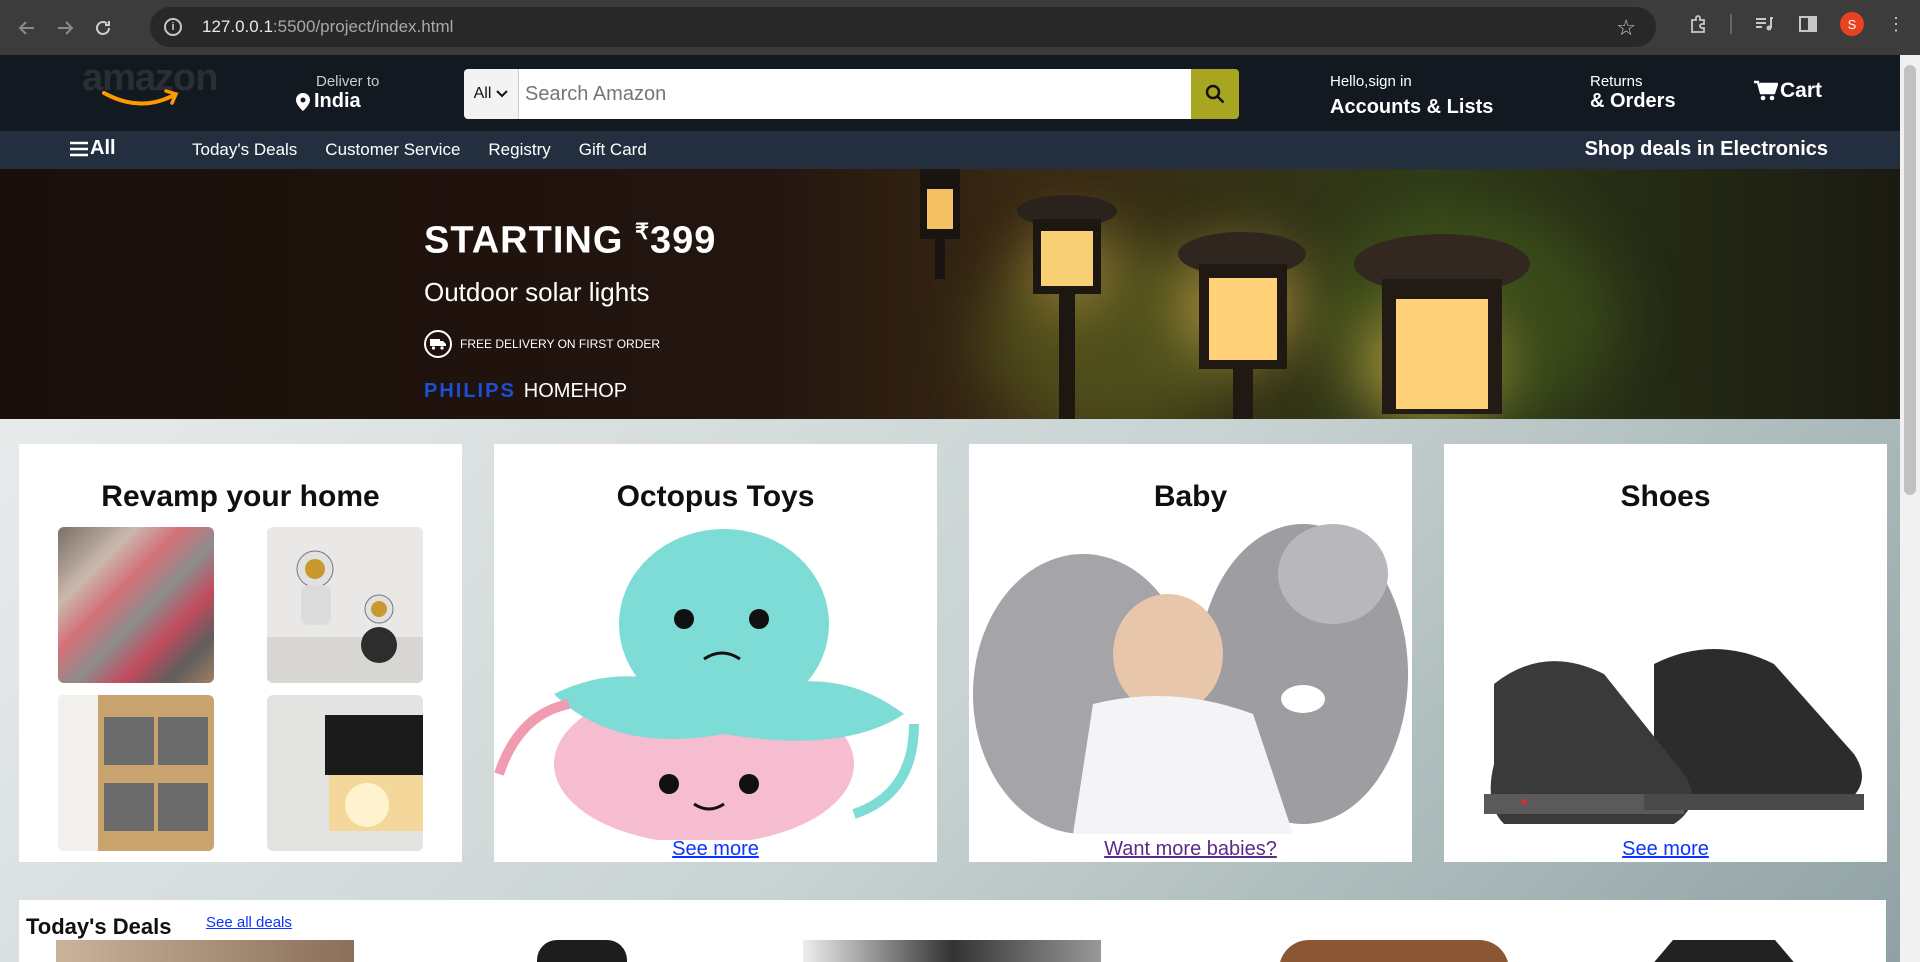 The width and height of the screenshot is (1920, 962). What do you see at coordinates (1698, 24) in the screenshot?
I see `extensions-icon` at bounding box center [1698, 24].